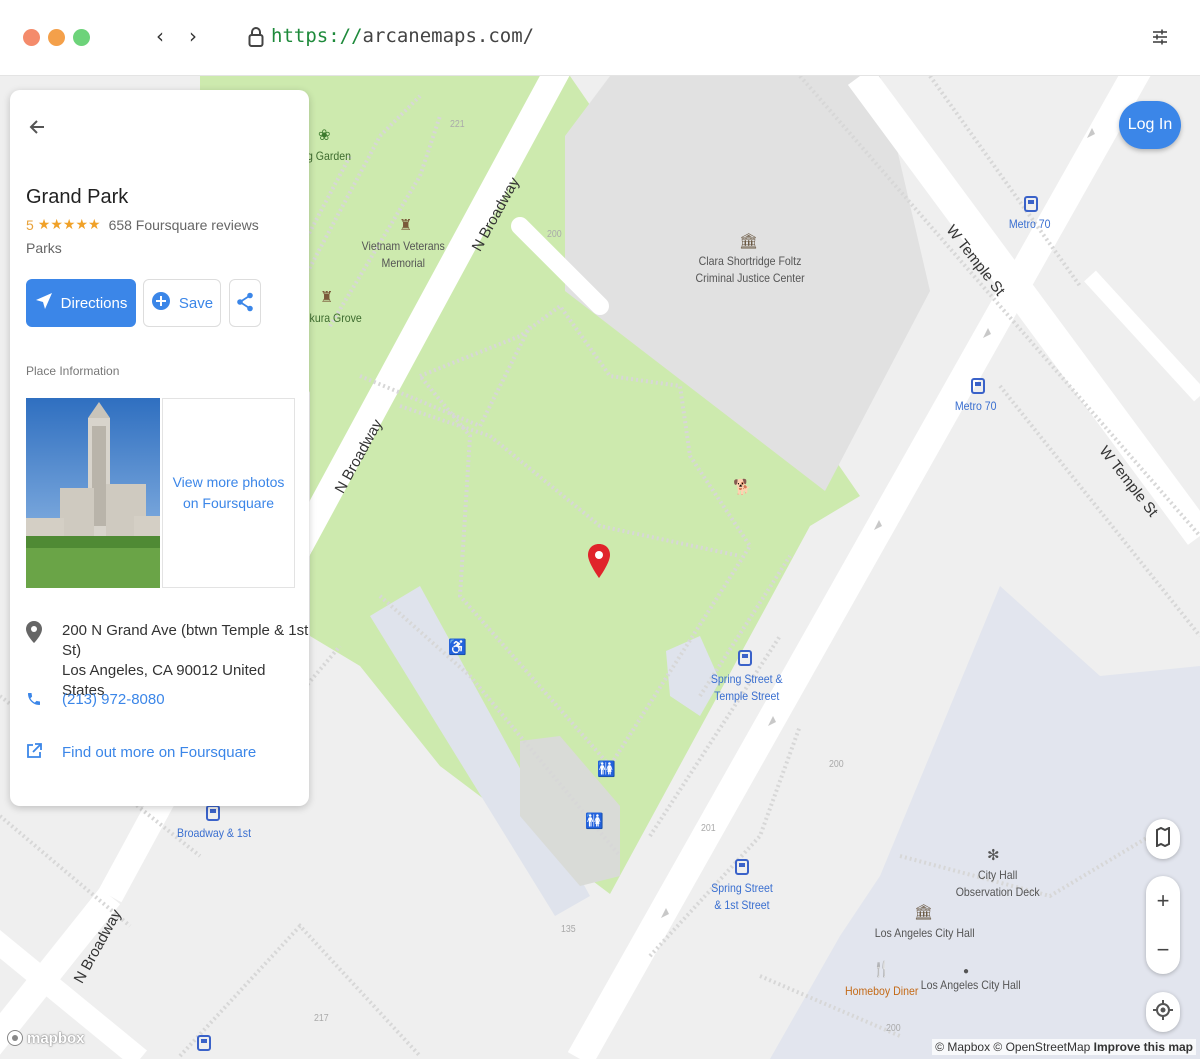 Image resolution: width=1200 pixels, height=1059 pixels. What do you see at coordinates (882, 991) in the screenshot?
I see `poi-label-homeboy-diner: Homeboy Diner` at bounding box center [882, 991].